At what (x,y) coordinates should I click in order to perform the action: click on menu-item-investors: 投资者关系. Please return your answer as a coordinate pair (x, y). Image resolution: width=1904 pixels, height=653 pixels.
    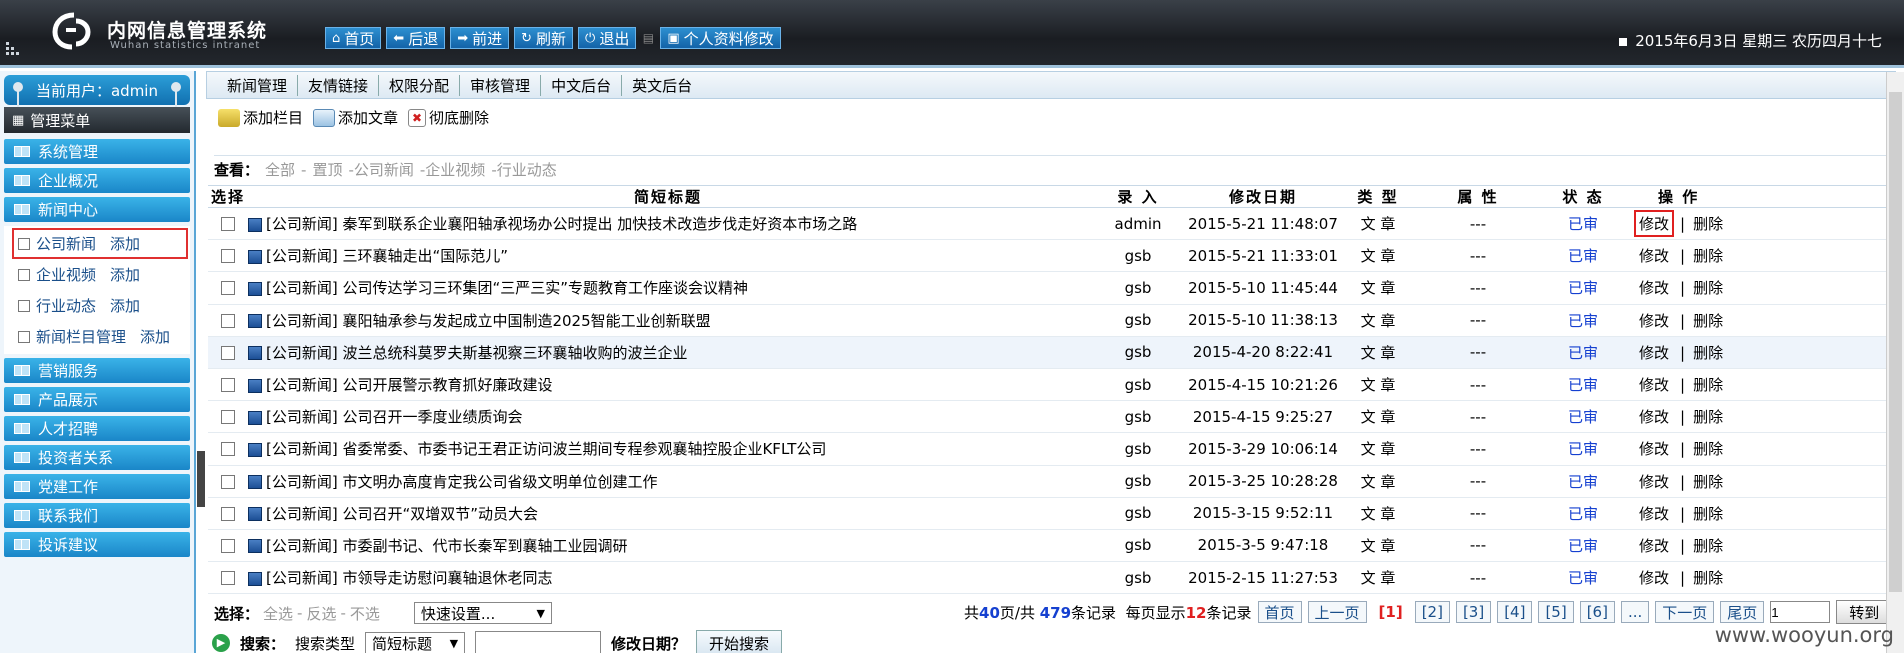
    Looking at the image, I should click on (97, 457).